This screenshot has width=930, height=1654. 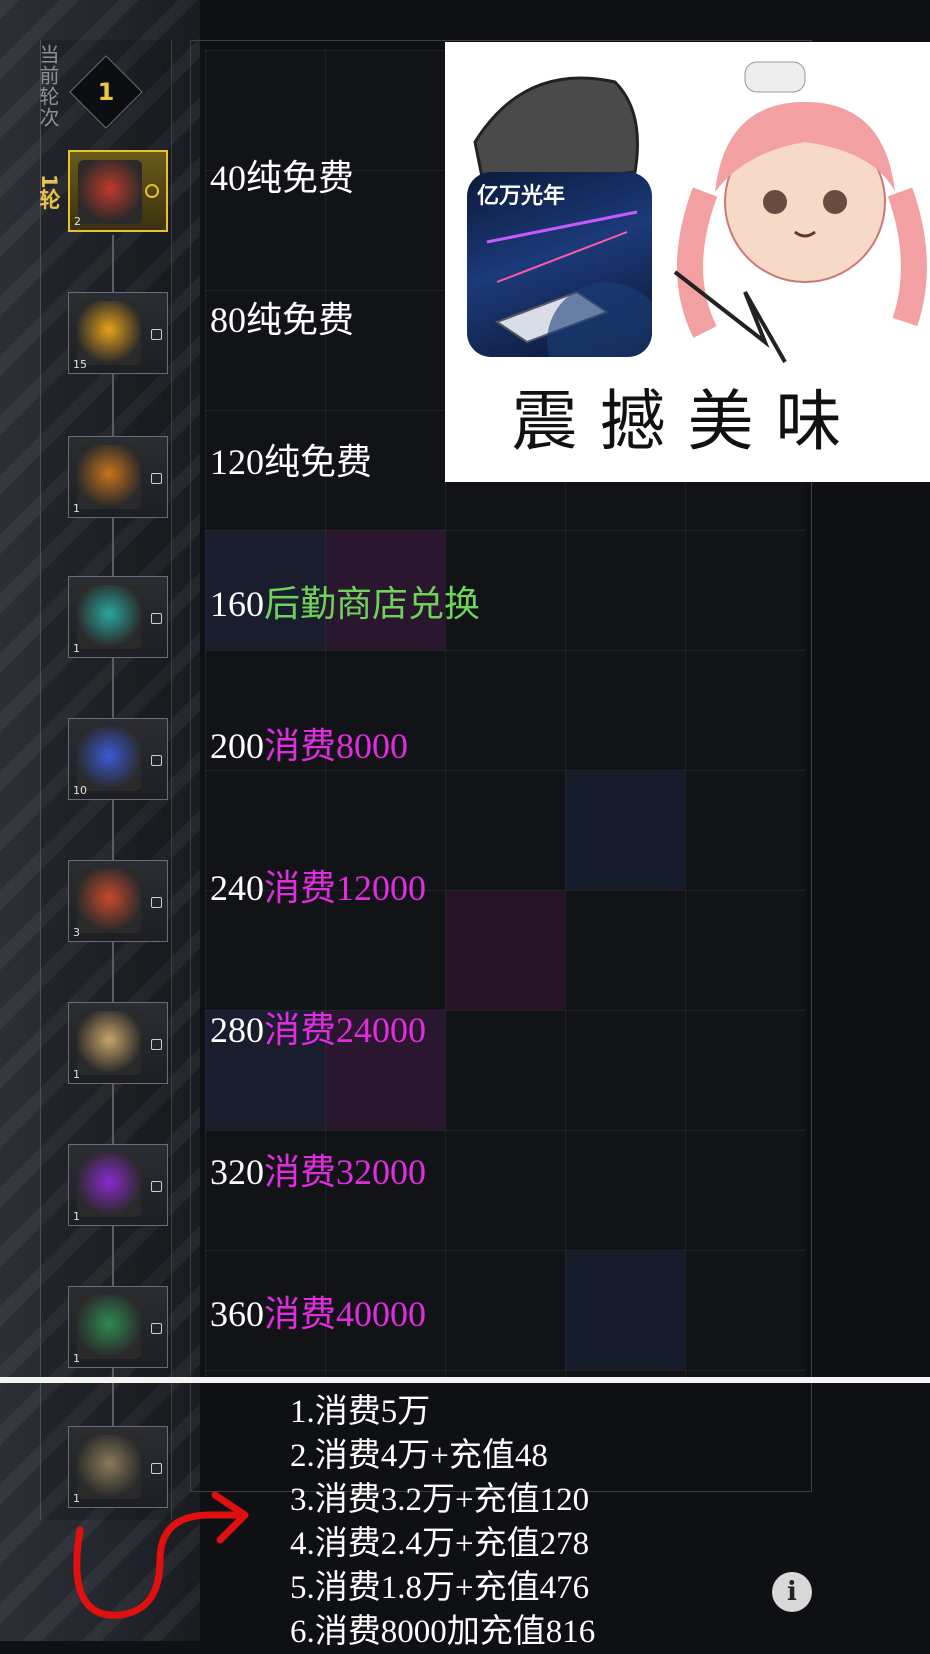 I want to click on info-icon: i, so click(x=792, y=1592).